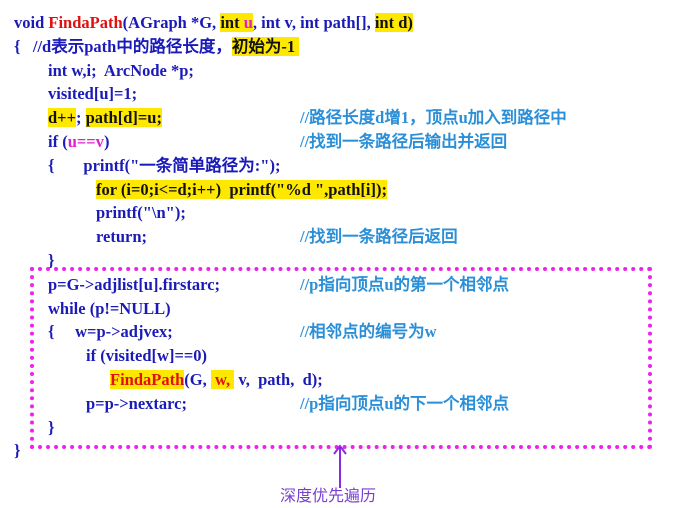 The image size is (696, 508). What do you see at coordinates (31, 22) in the screenshot?
I see `code-segment: void` at bounding box center [31, 22].